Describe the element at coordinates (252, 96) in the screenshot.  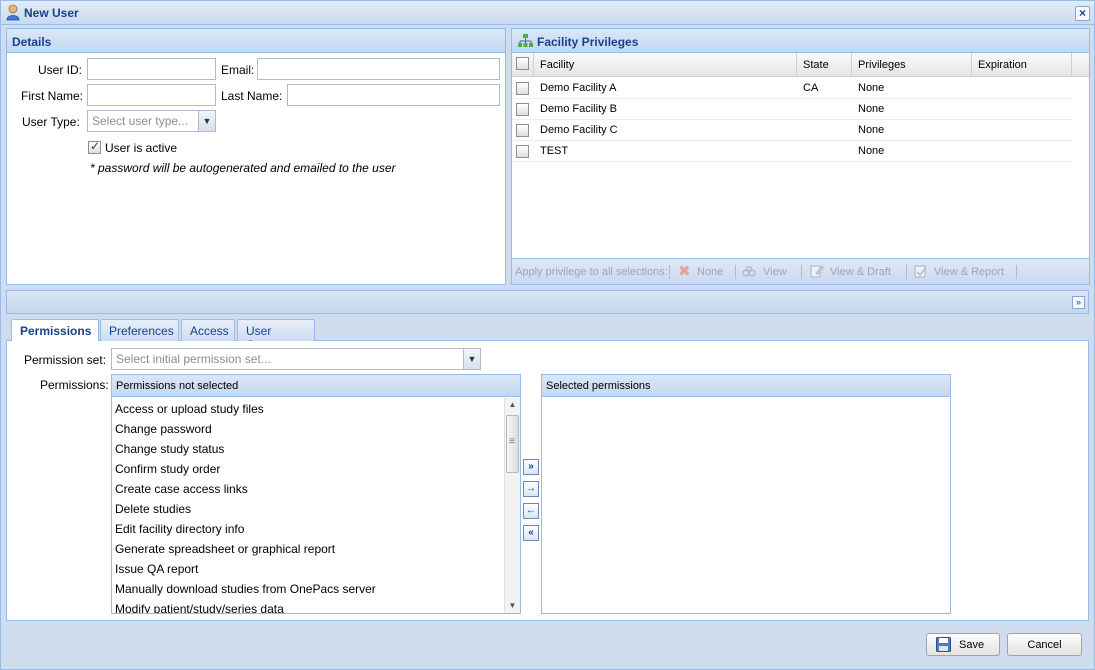
I see `last-name-label: Last Name:` at that location.